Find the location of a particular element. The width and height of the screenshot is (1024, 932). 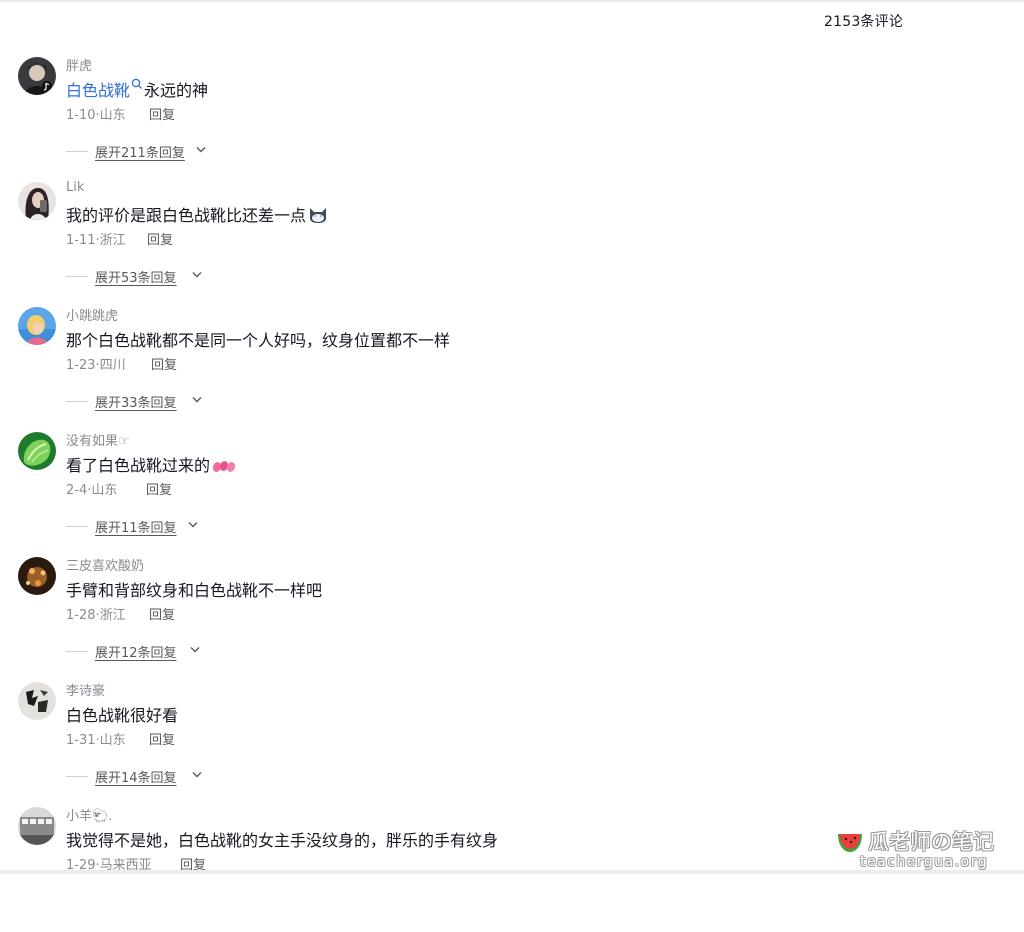

comment-username: 小跳跳虎 is located at coordinates (92, 314).